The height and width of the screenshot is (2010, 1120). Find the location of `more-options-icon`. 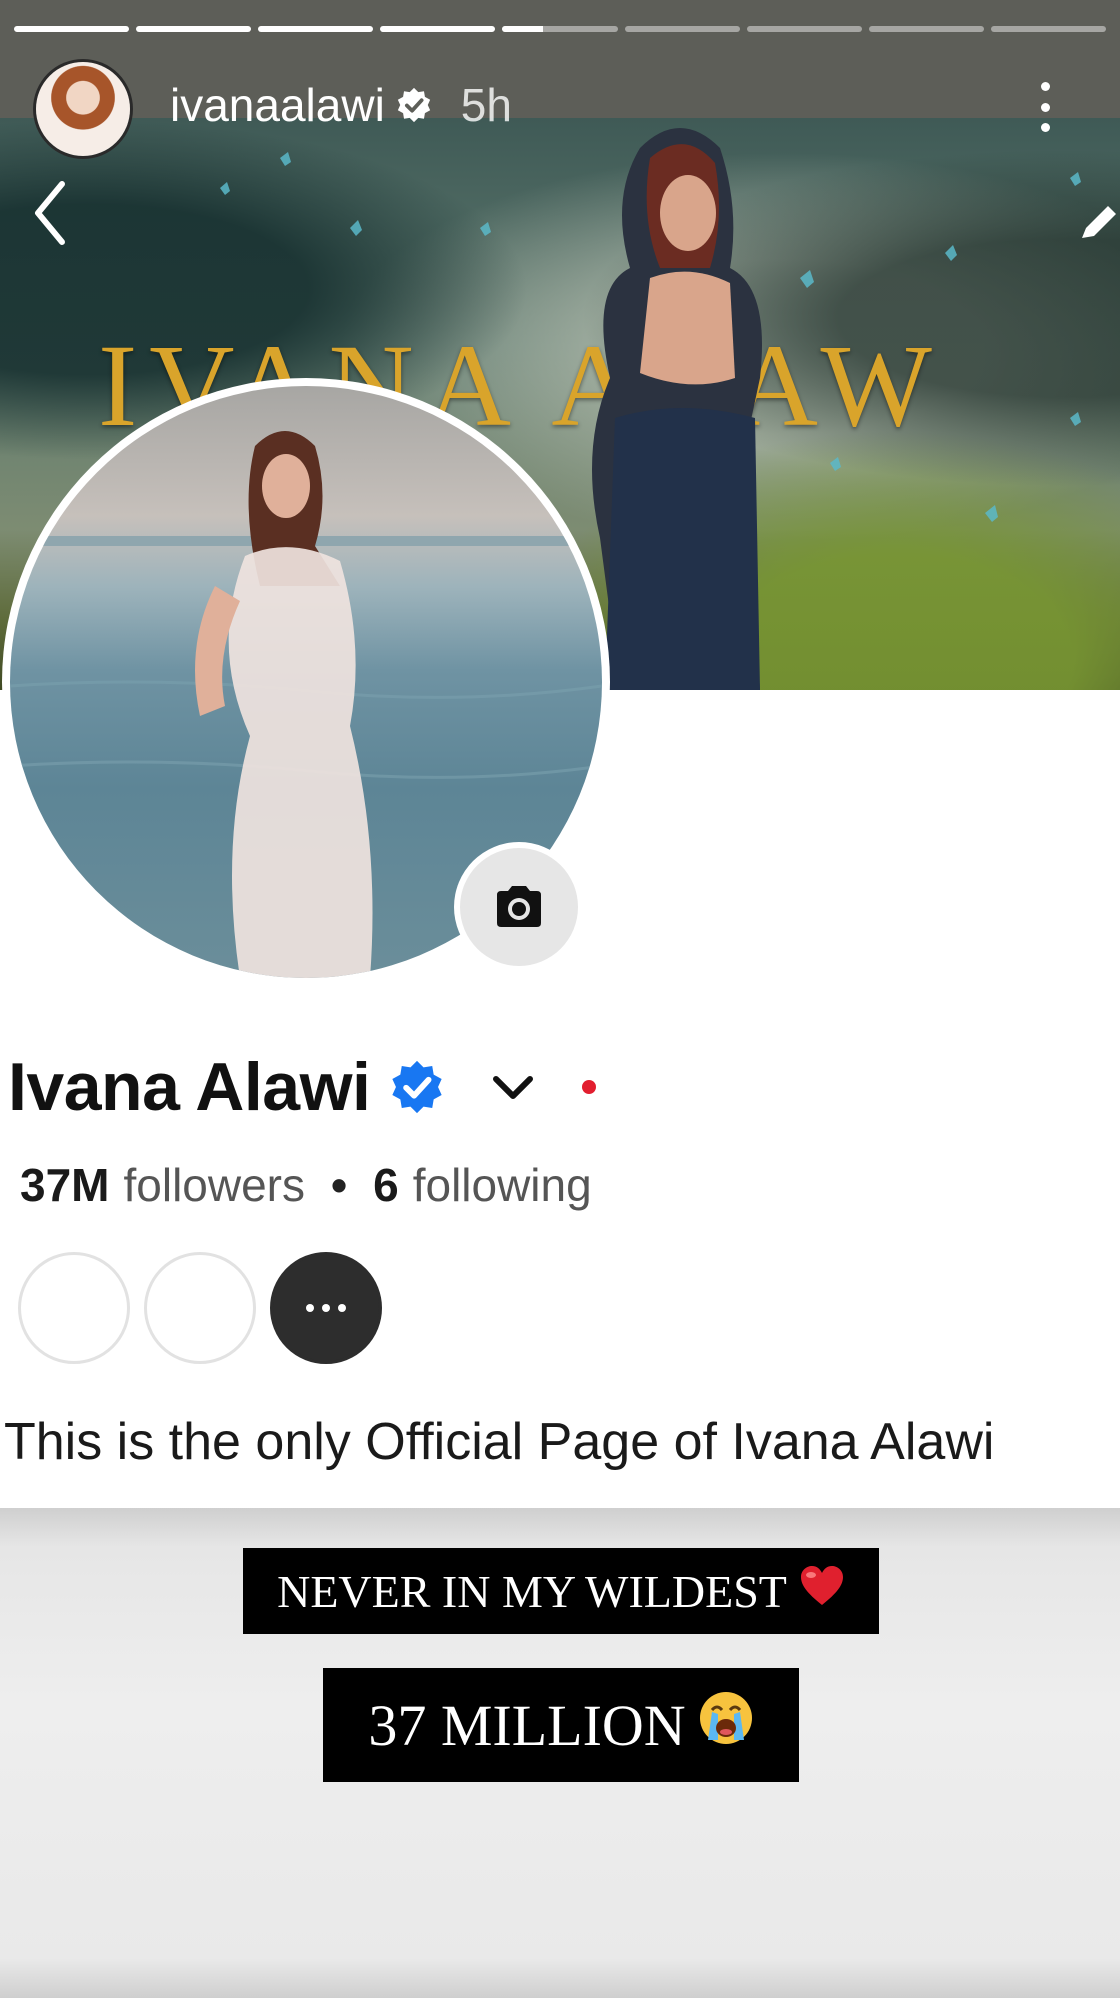

more-options-icon is located at coordinates (1045, 107).